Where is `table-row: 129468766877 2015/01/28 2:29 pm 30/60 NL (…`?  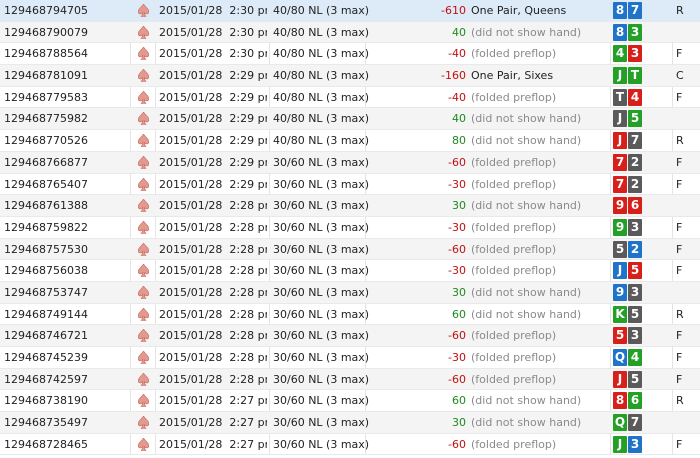 table-row: 129468766877 2015/01/28 2:29 pm 30/60 NL (… is located at coordinates (350, 162).